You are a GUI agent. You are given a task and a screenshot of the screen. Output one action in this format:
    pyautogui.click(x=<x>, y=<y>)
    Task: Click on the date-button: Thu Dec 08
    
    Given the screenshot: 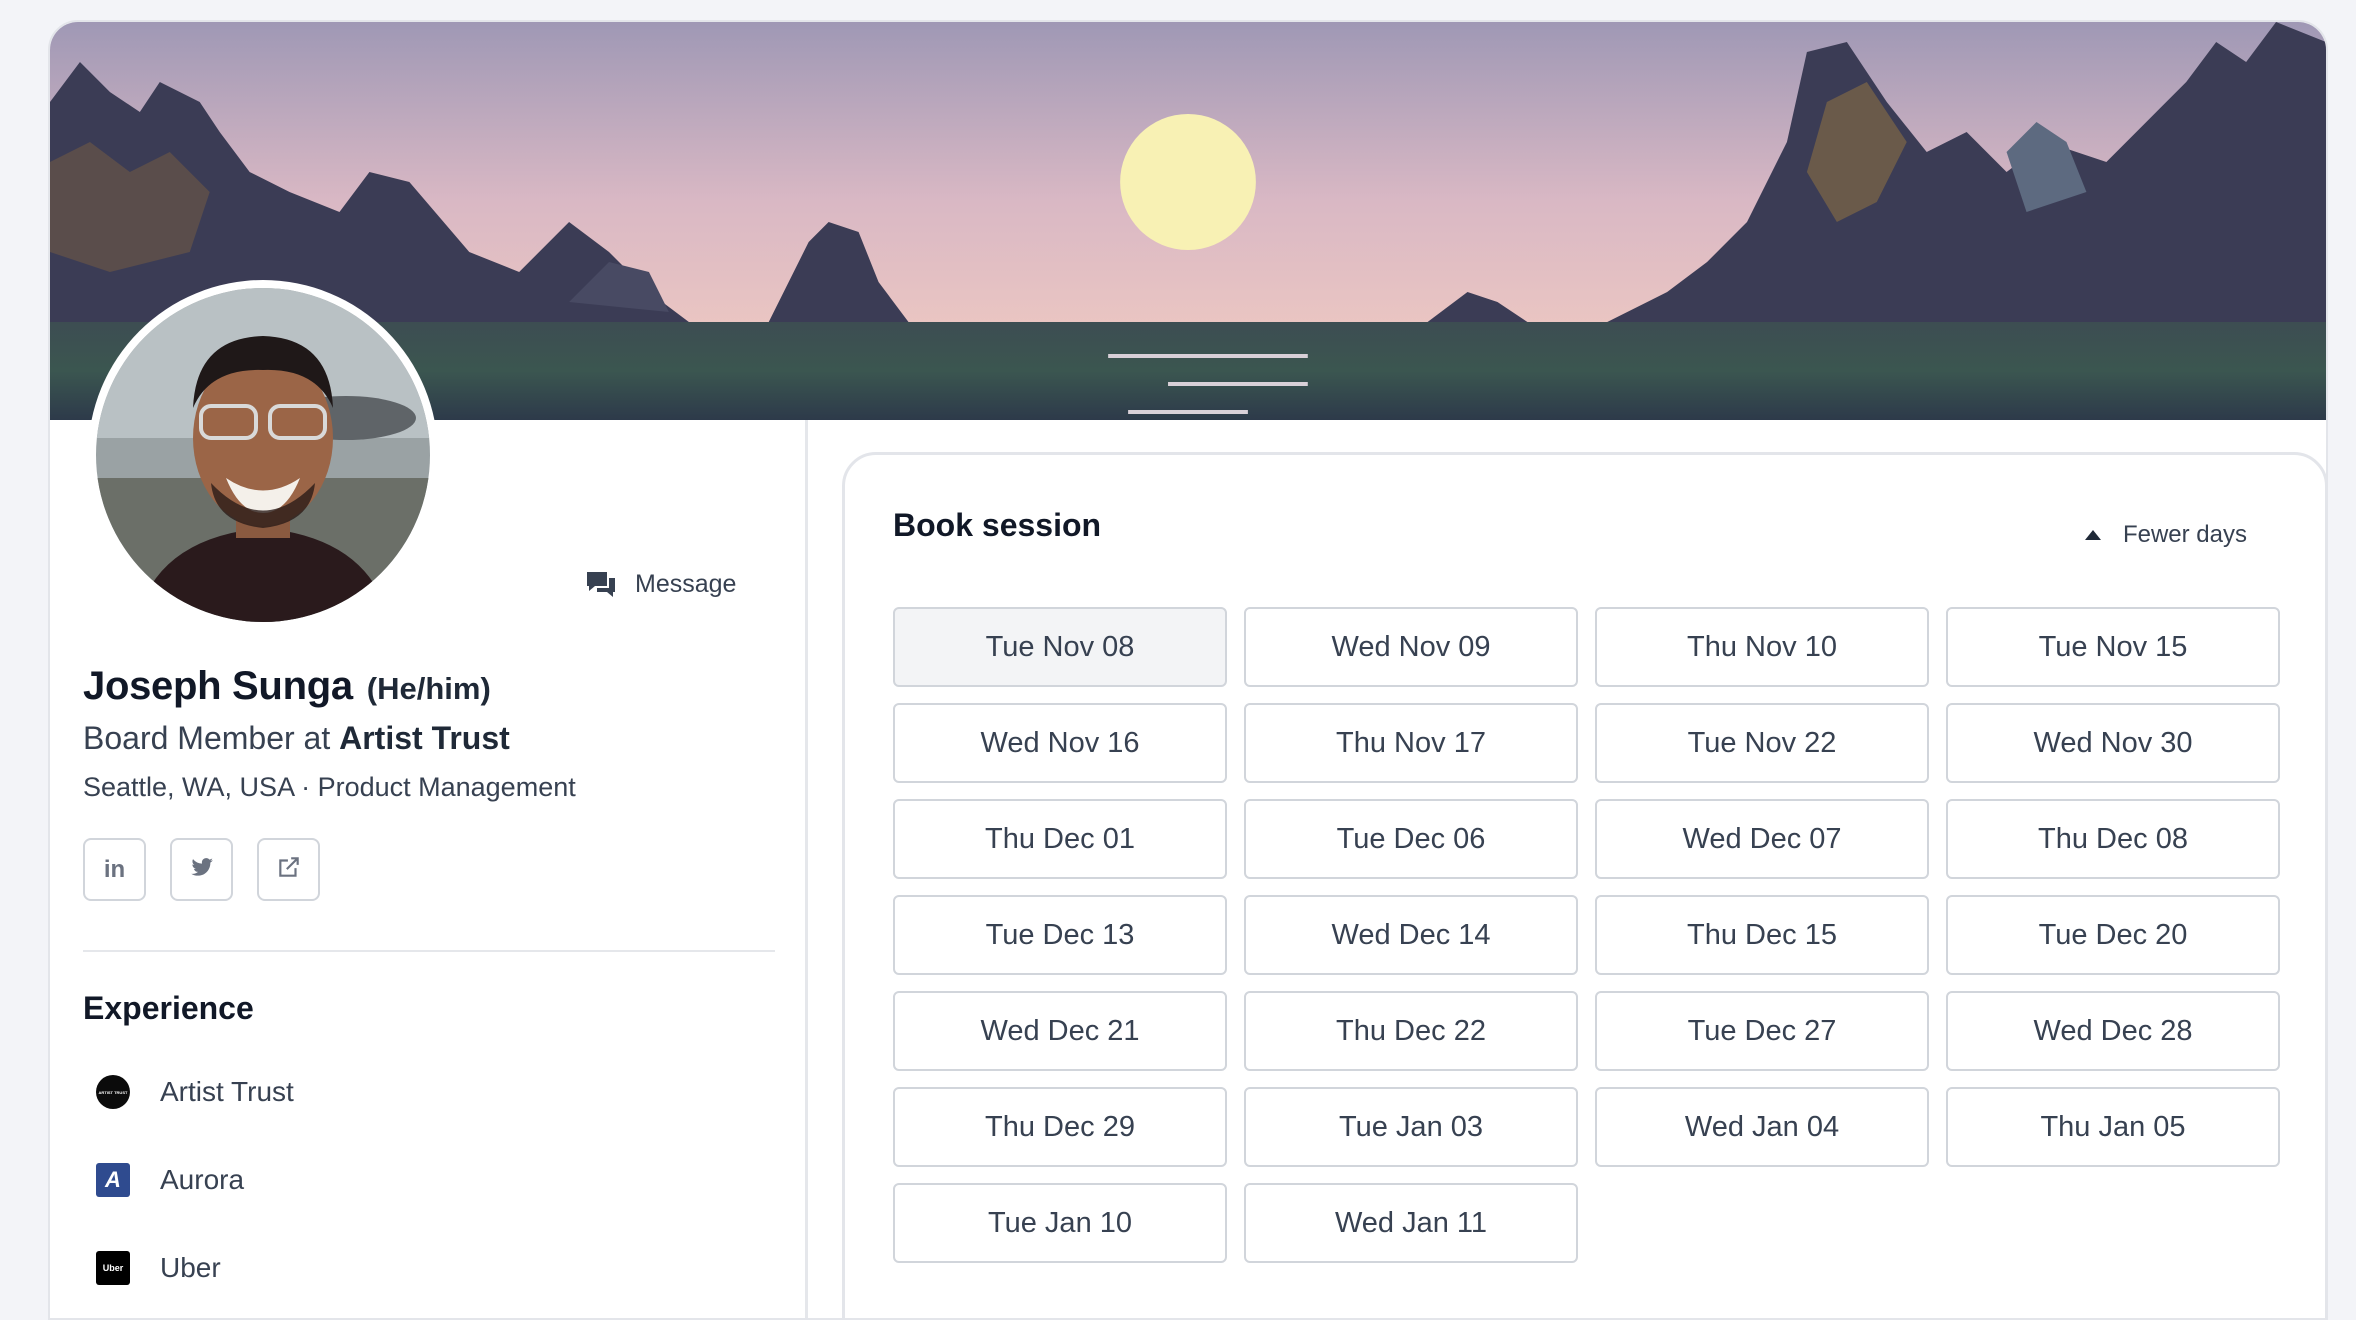 What is the action you would take?
    pyautogui.click(x=2113, y=839)
    